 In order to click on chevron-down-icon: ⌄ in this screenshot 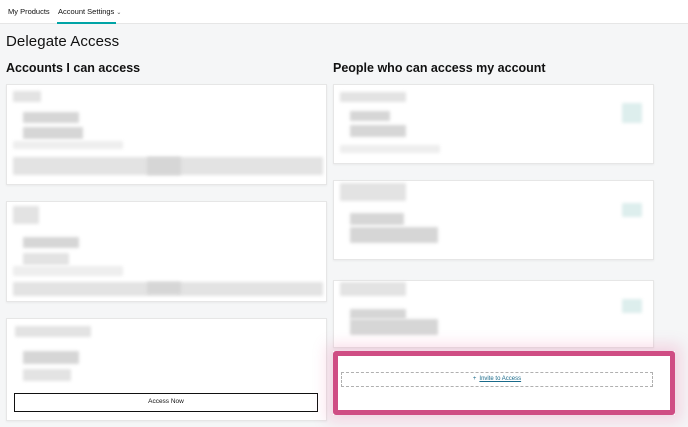, I will do `click(119, 13)`.